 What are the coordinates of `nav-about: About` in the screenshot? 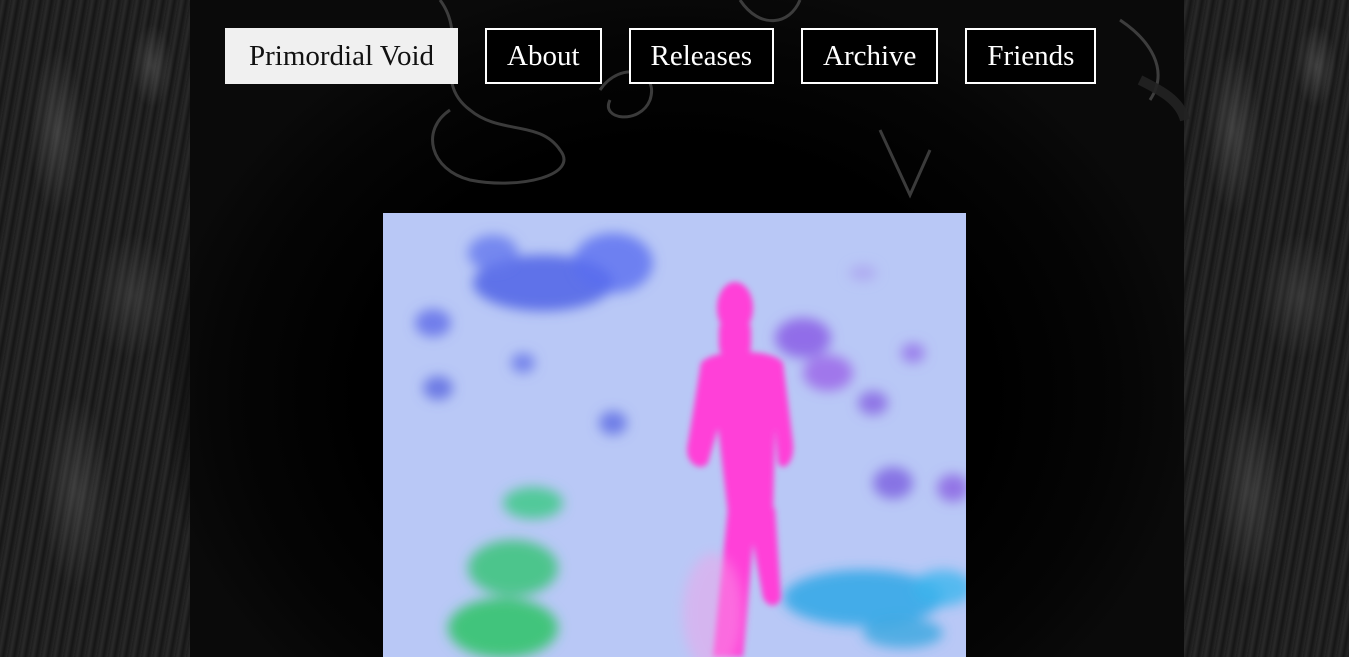 It's located at (543, 56).